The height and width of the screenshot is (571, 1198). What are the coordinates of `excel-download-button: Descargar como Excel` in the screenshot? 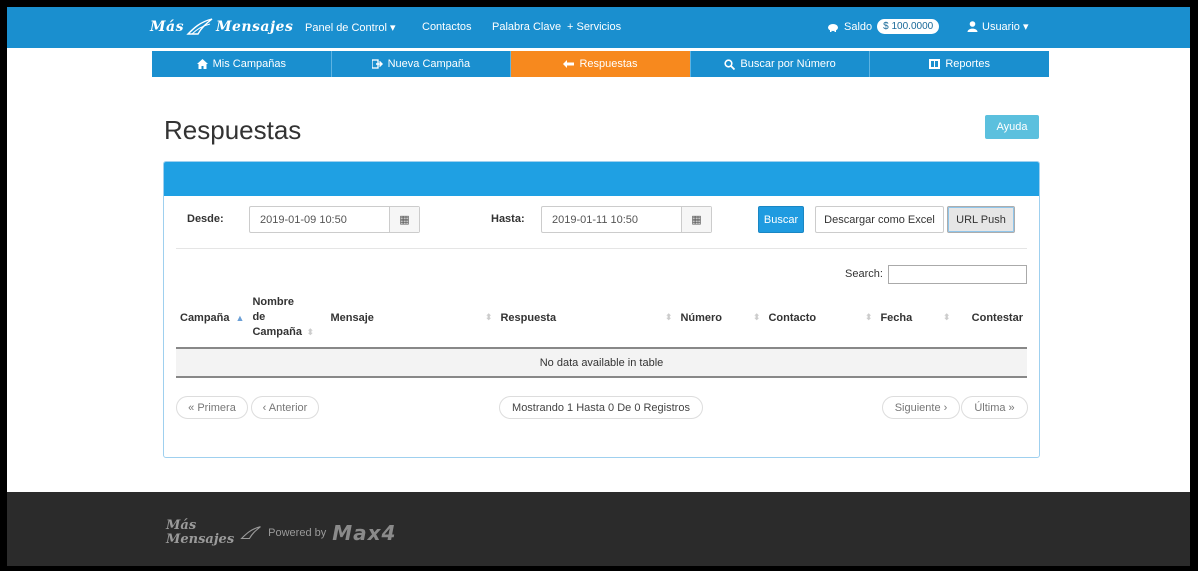 It's located at (879, 219).